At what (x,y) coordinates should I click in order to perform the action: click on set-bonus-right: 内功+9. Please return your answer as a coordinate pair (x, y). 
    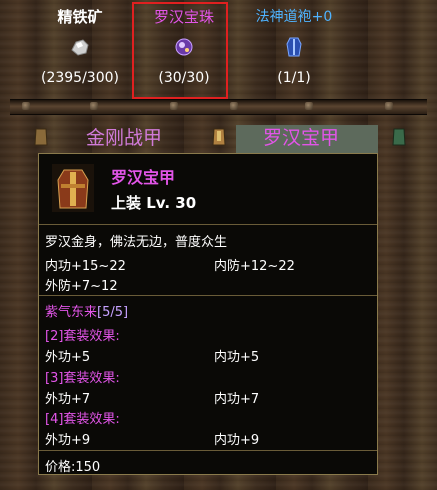
    Looking at the image, I should click on (237, 440).